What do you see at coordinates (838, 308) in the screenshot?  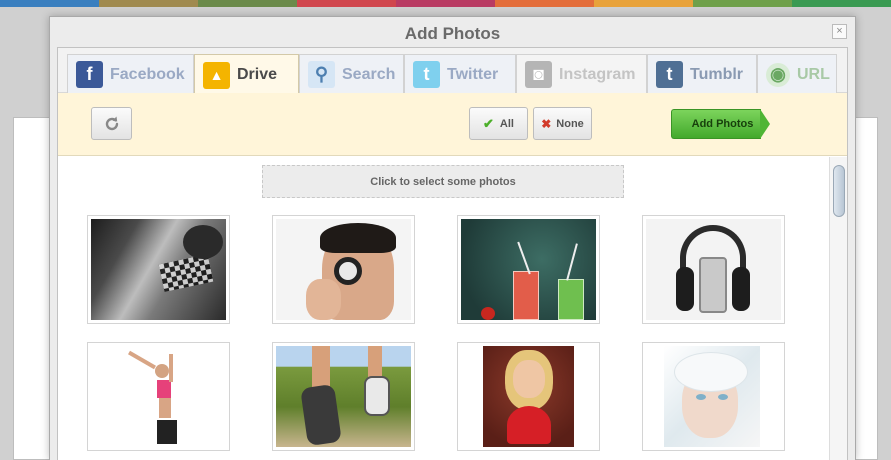 I see `photo-grid-scrollbar` at bounding box center [838, 308].